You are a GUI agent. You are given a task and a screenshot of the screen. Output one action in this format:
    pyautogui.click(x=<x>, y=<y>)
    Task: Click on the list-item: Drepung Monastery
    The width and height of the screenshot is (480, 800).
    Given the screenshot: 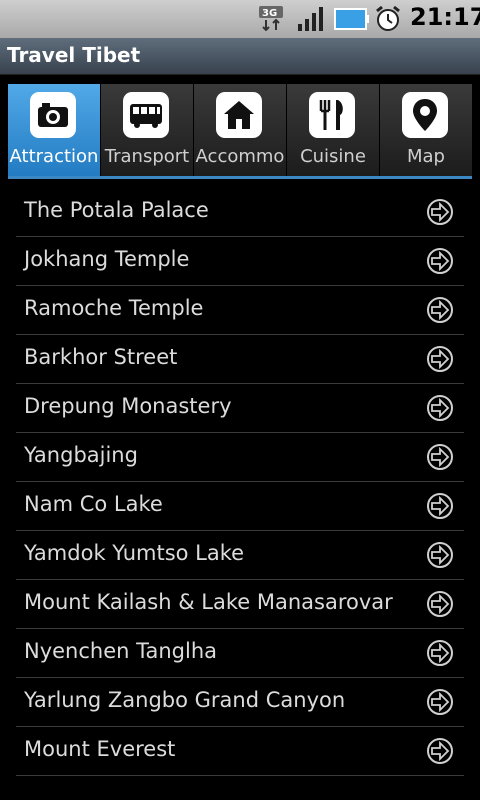 What is the action you would take?
    pyautogui.click(x=240, y=408)
    